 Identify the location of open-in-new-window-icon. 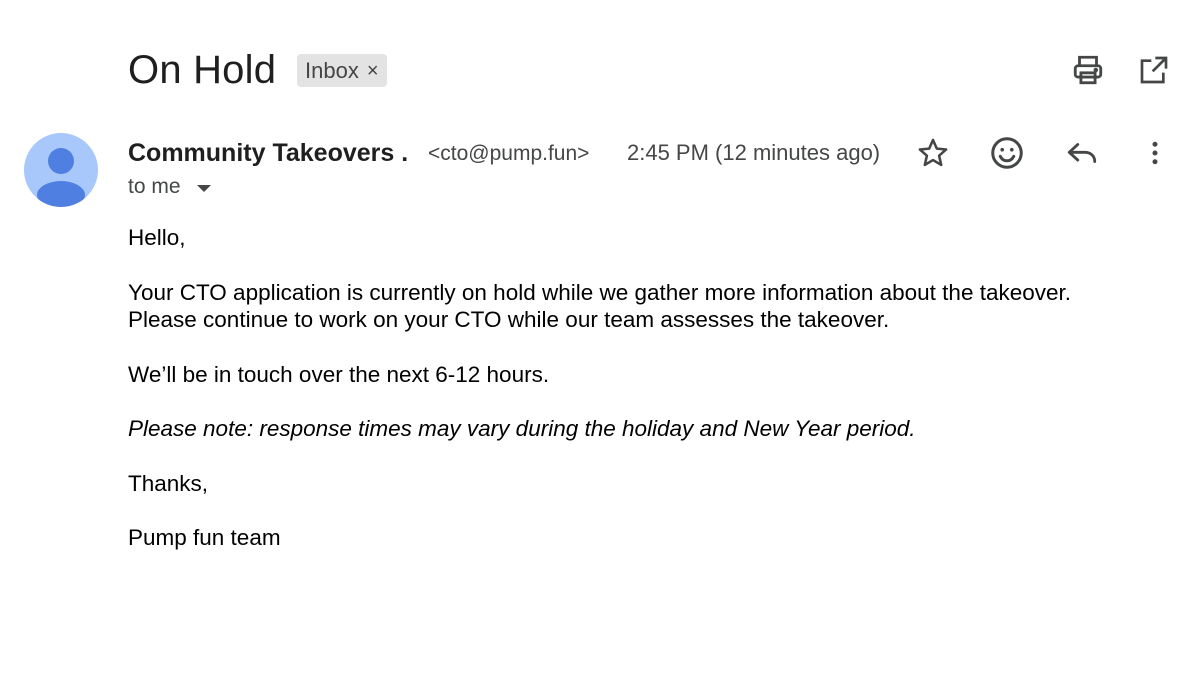
(1154, 70).